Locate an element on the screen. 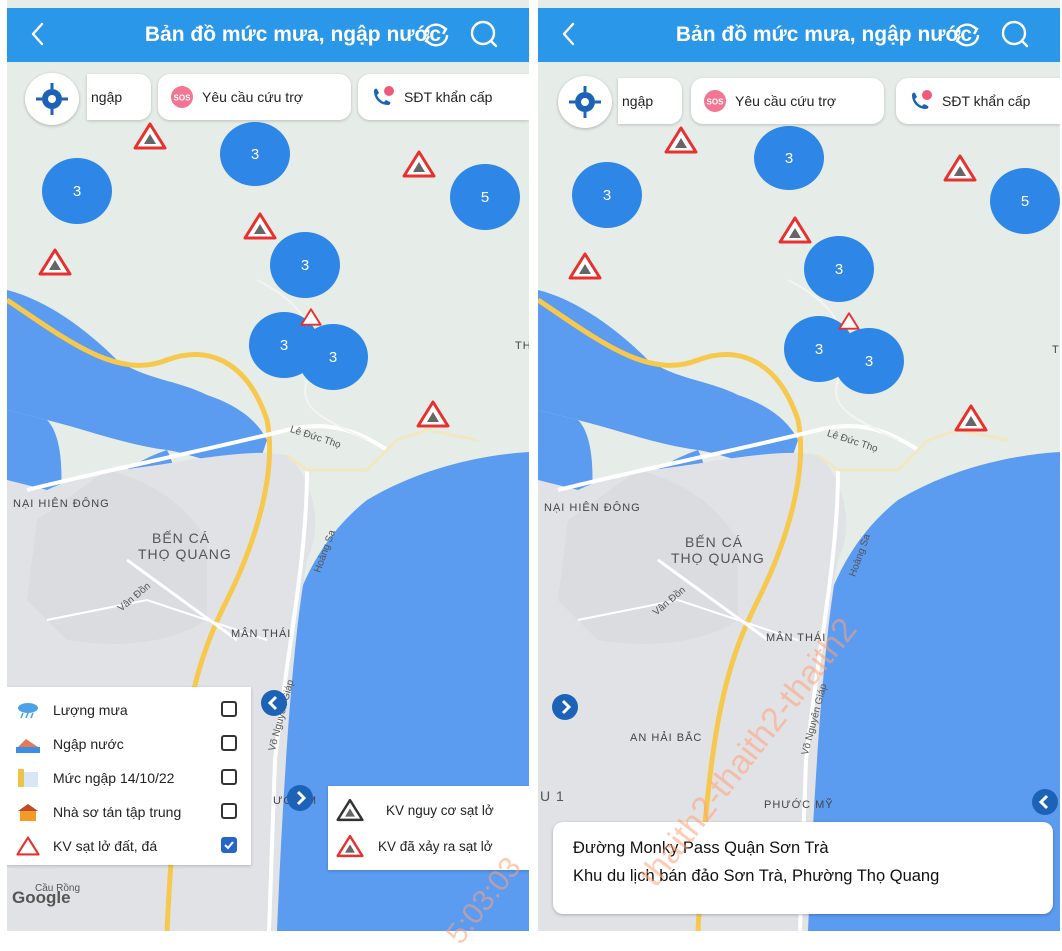 This screenshot has height=951, width=1062. district-label: AN HẢI BẮC is located at coordinates (666, 738).